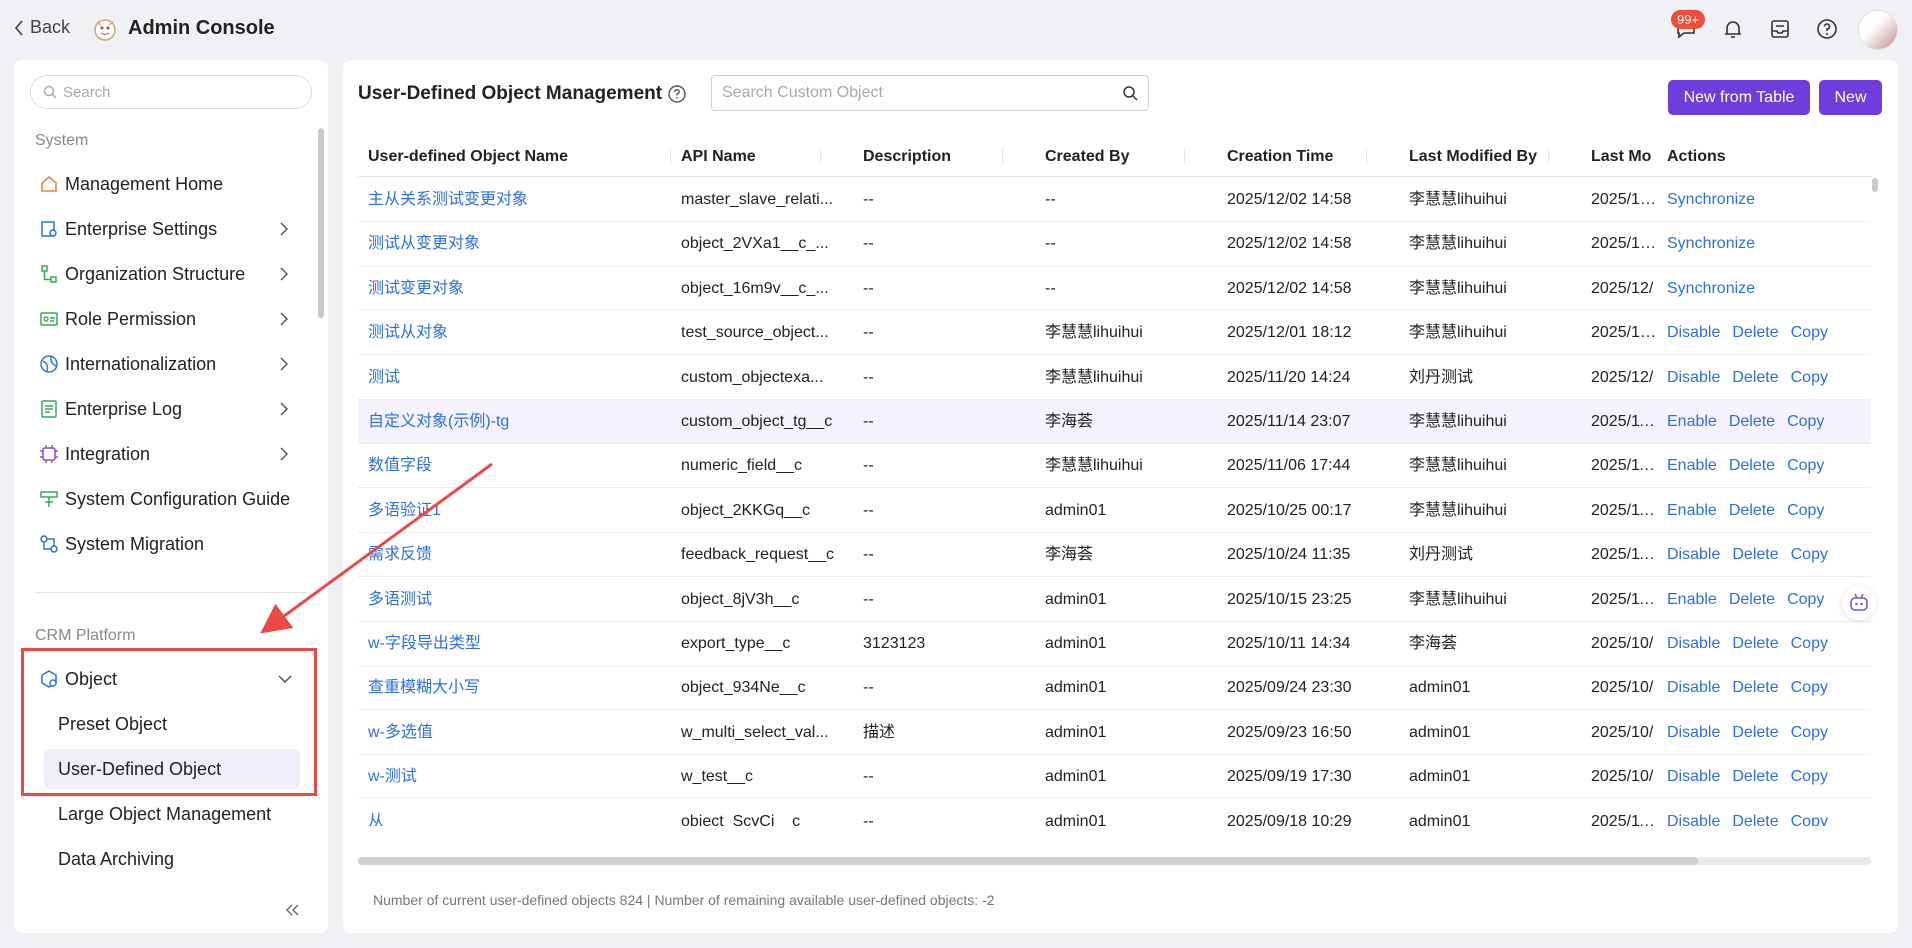 The image size is (1912, 948). What do you see at coordinates (1739, 97) in the screenshot?
I see `new-from-table-button: New from Table` at bounding box center [1739, 97].